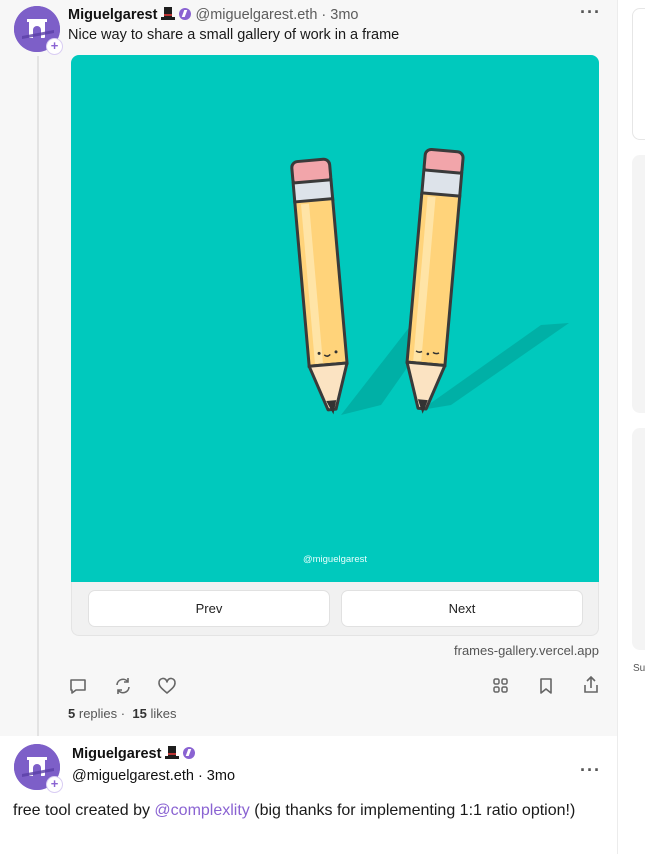 The image size is (645, 854). Describe the element at coordinates (71, 713) in the screenshot. I see `replies-count: 5` at that location.